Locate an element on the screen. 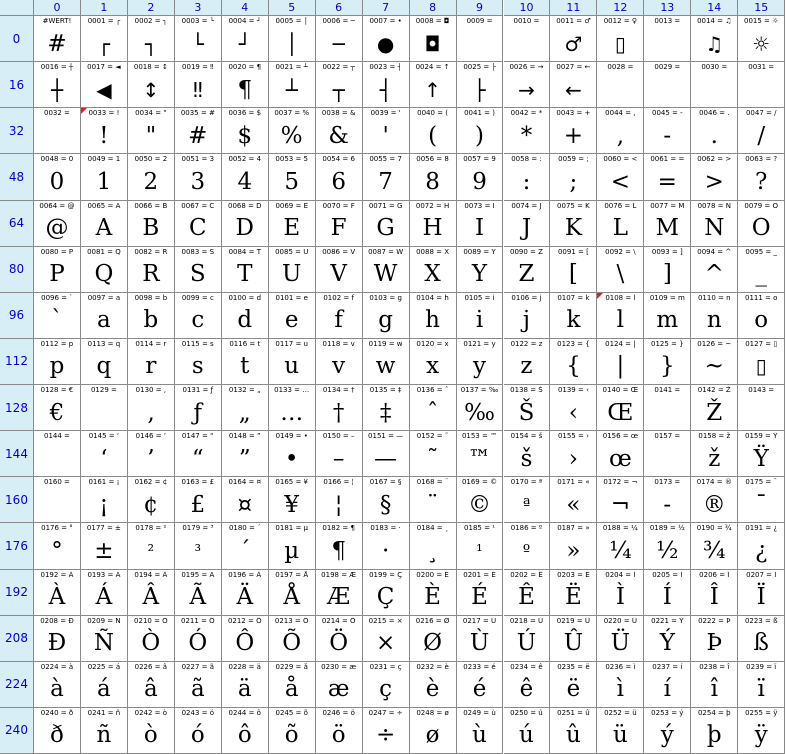 Image resolution: width=786 pixels, height=754 pixels. char-cell: 0116 = t t is located at coordinates (245, 361).